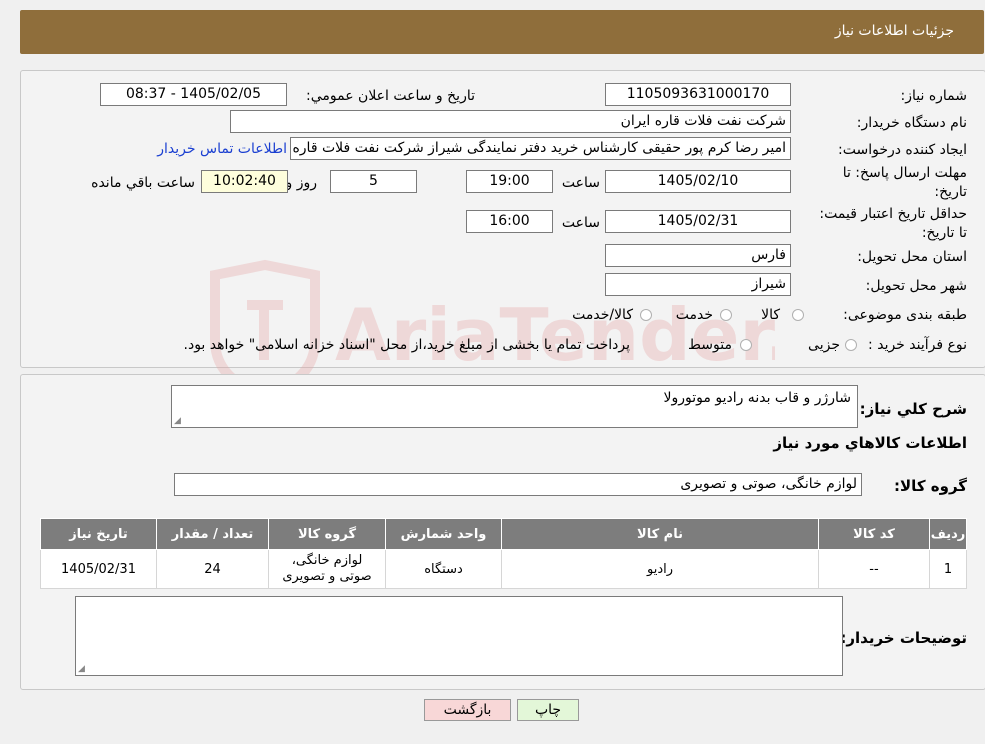  Describe the element at coordinates (327, 569) in the screenshot. I see `cell-group: لوازم خانگی، صوتی و تصویری` at that location.